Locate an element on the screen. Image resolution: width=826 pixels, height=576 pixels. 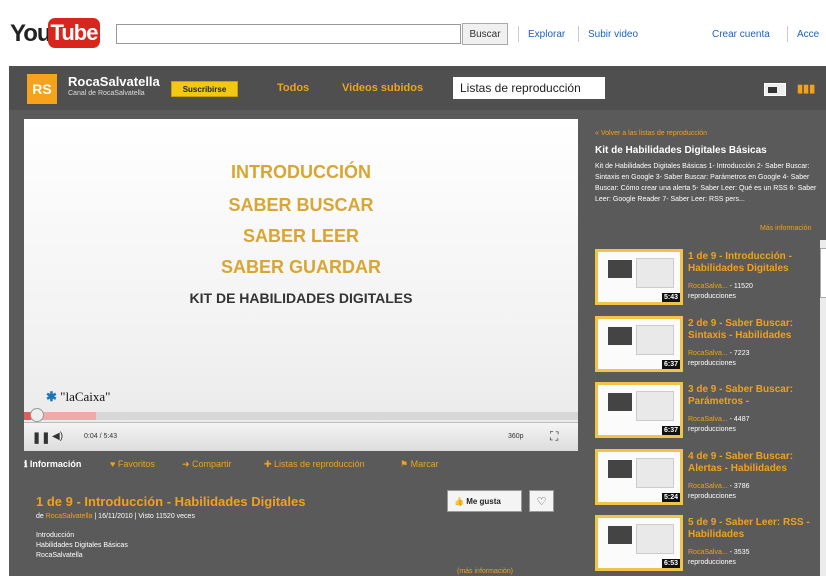
flag-action: ⚑ Marcar is located at coordinates (419, 464).